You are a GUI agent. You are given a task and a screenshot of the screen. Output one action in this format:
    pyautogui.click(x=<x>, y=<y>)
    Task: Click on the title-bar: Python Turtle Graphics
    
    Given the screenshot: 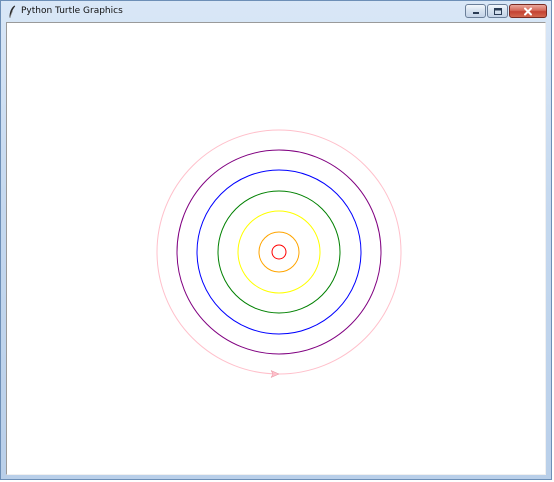 What is the action you would take?
    pyautogui.click(x=276, y=11)
    